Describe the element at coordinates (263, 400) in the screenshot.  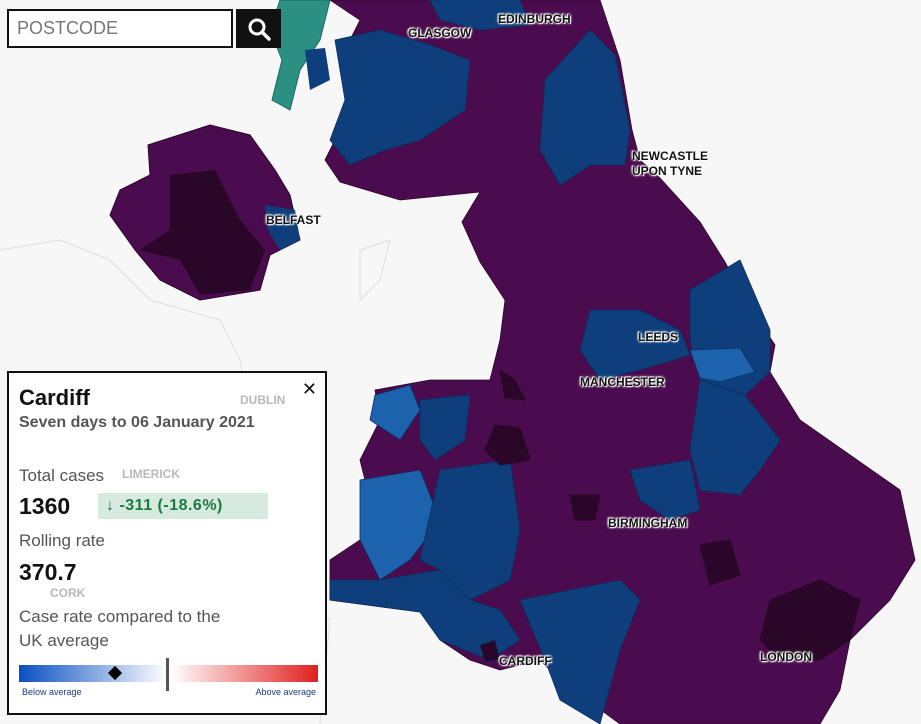
I see `label-dublin: DUBLIN` at that location.